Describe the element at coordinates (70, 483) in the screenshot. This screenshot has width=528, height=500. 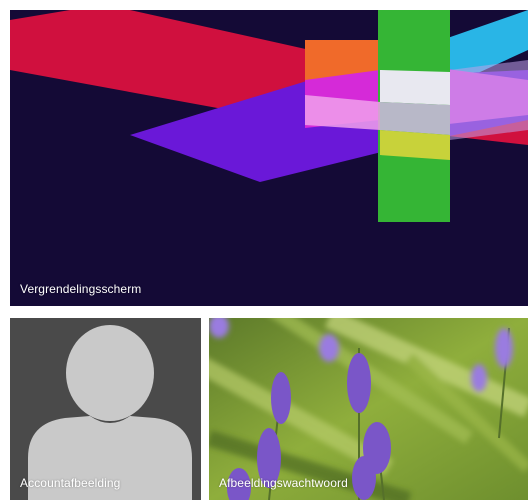
I see `account-picture-label: Accountafbeelding` at that location.